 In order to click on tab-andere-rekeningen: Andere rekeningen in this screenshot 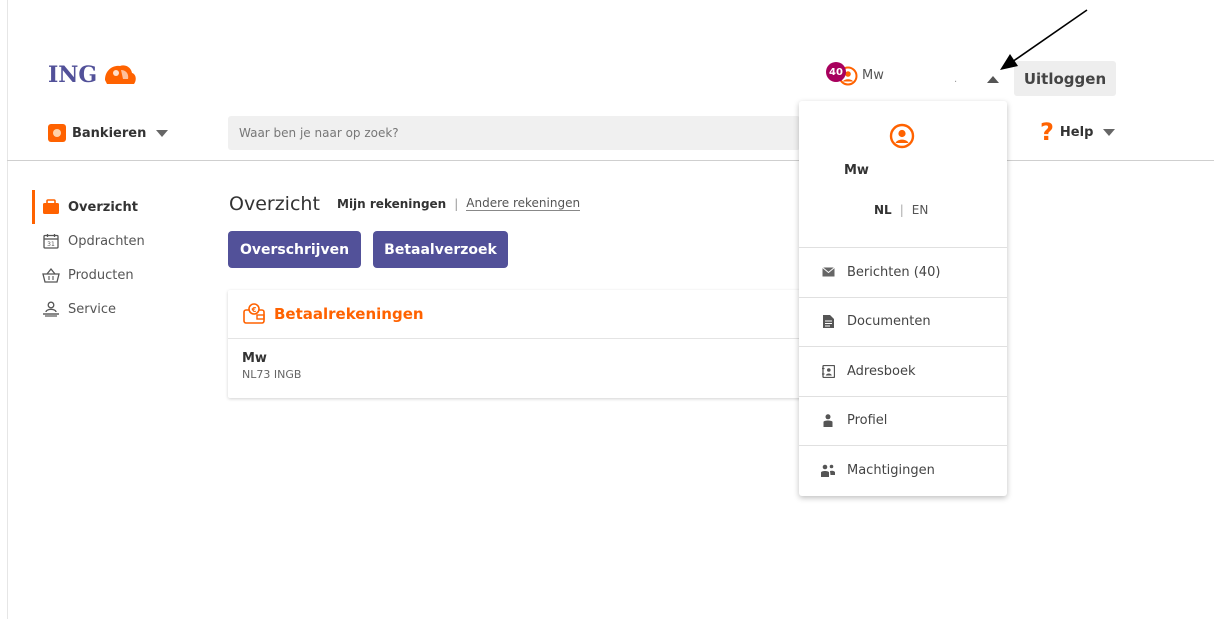, I will do `click(523, 203)`.